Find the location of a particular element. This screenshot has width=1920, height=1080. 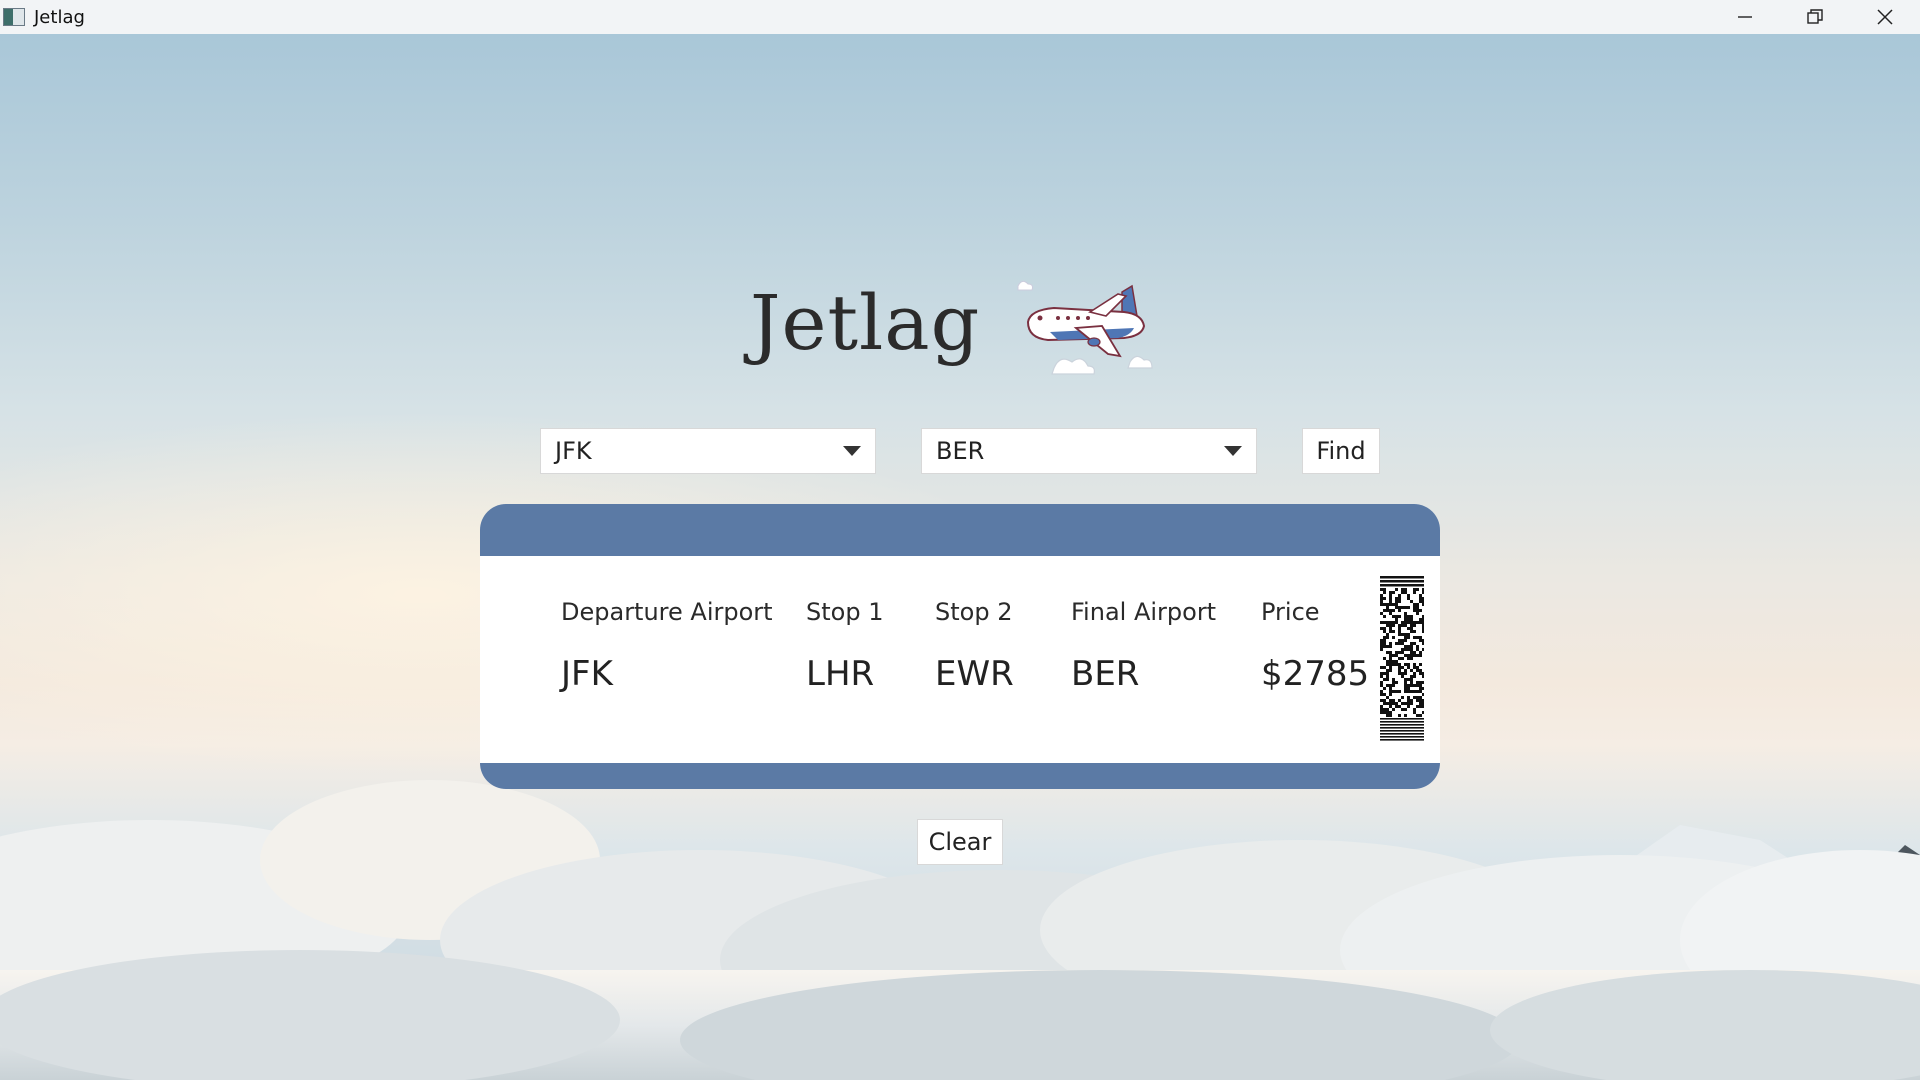

close-button is located at coordinates (1885, 17).